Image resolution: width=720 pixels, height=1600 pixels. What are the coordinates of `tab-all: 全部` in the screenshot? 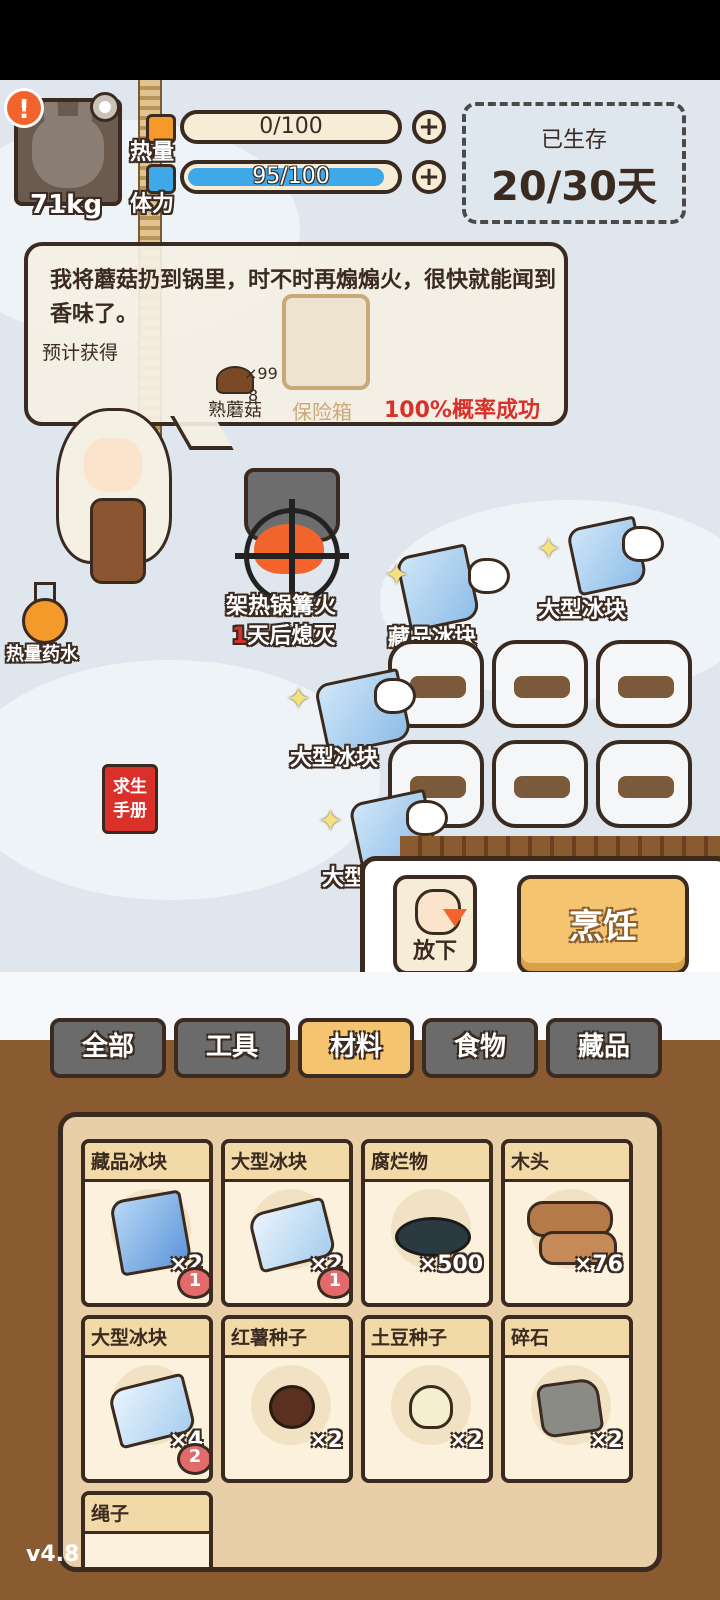 It's located at (108, 1048).